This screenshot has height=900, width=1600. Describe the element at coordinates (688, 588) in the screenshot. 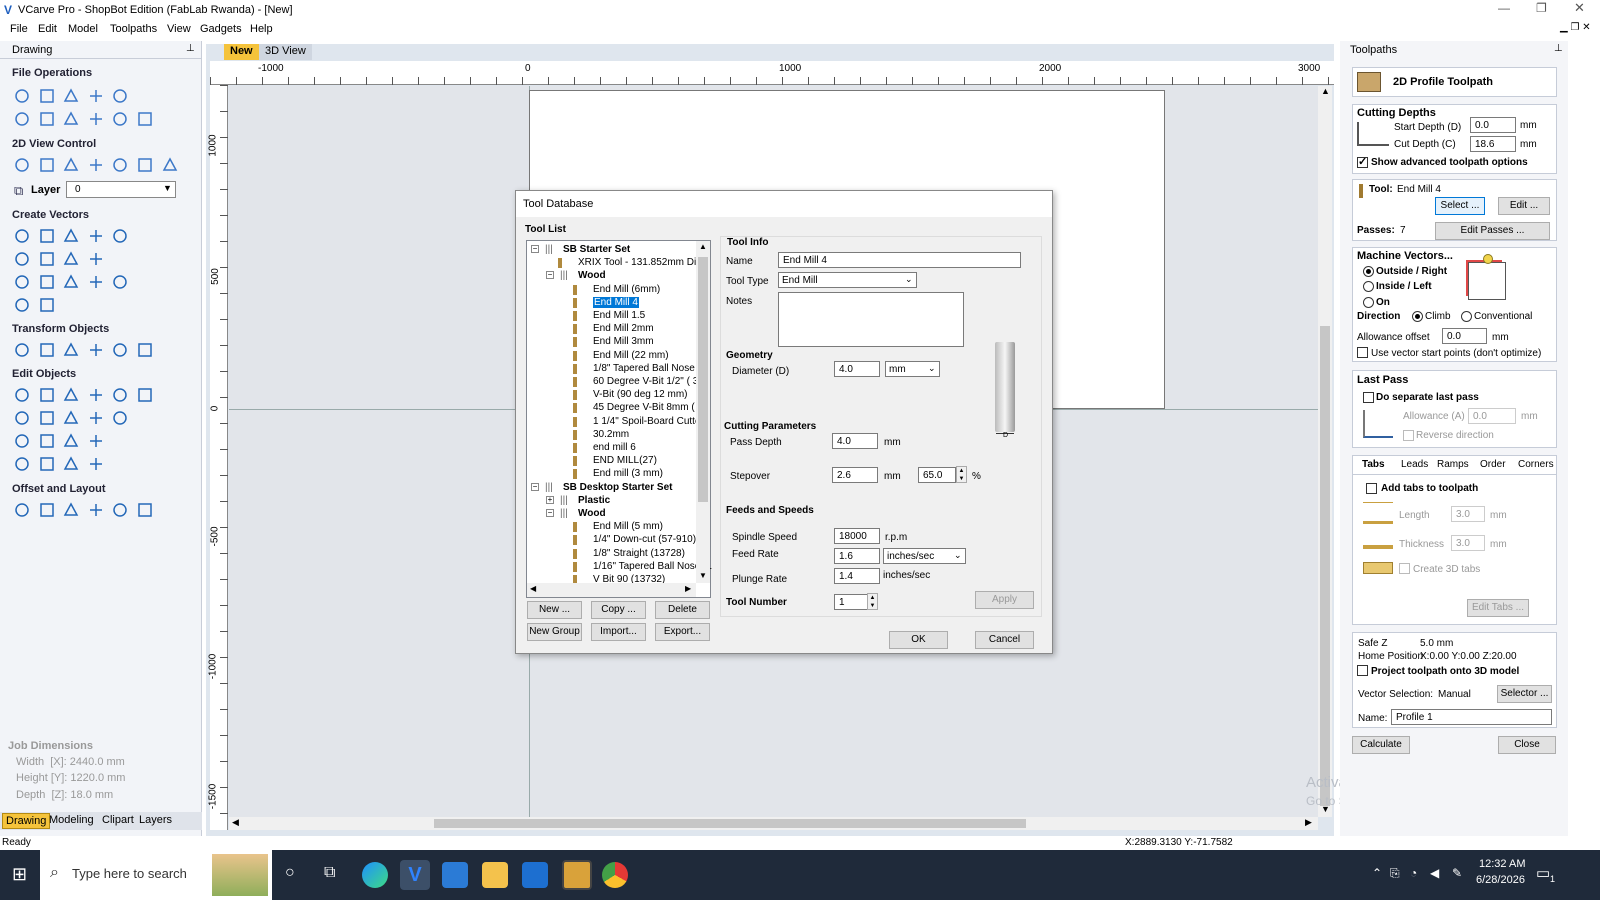

I see `scroll-right-icon: ▶` at that location.